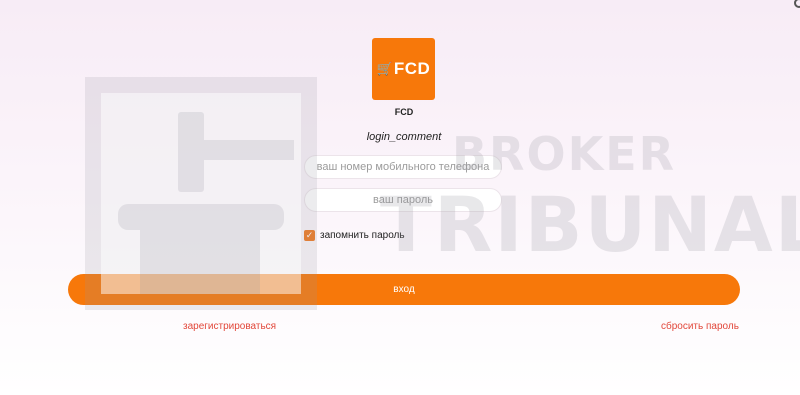  Describe the element at coordinates (700, 326) in the screenshot. I see `reset-password-link: сбросить пароль` at that location.